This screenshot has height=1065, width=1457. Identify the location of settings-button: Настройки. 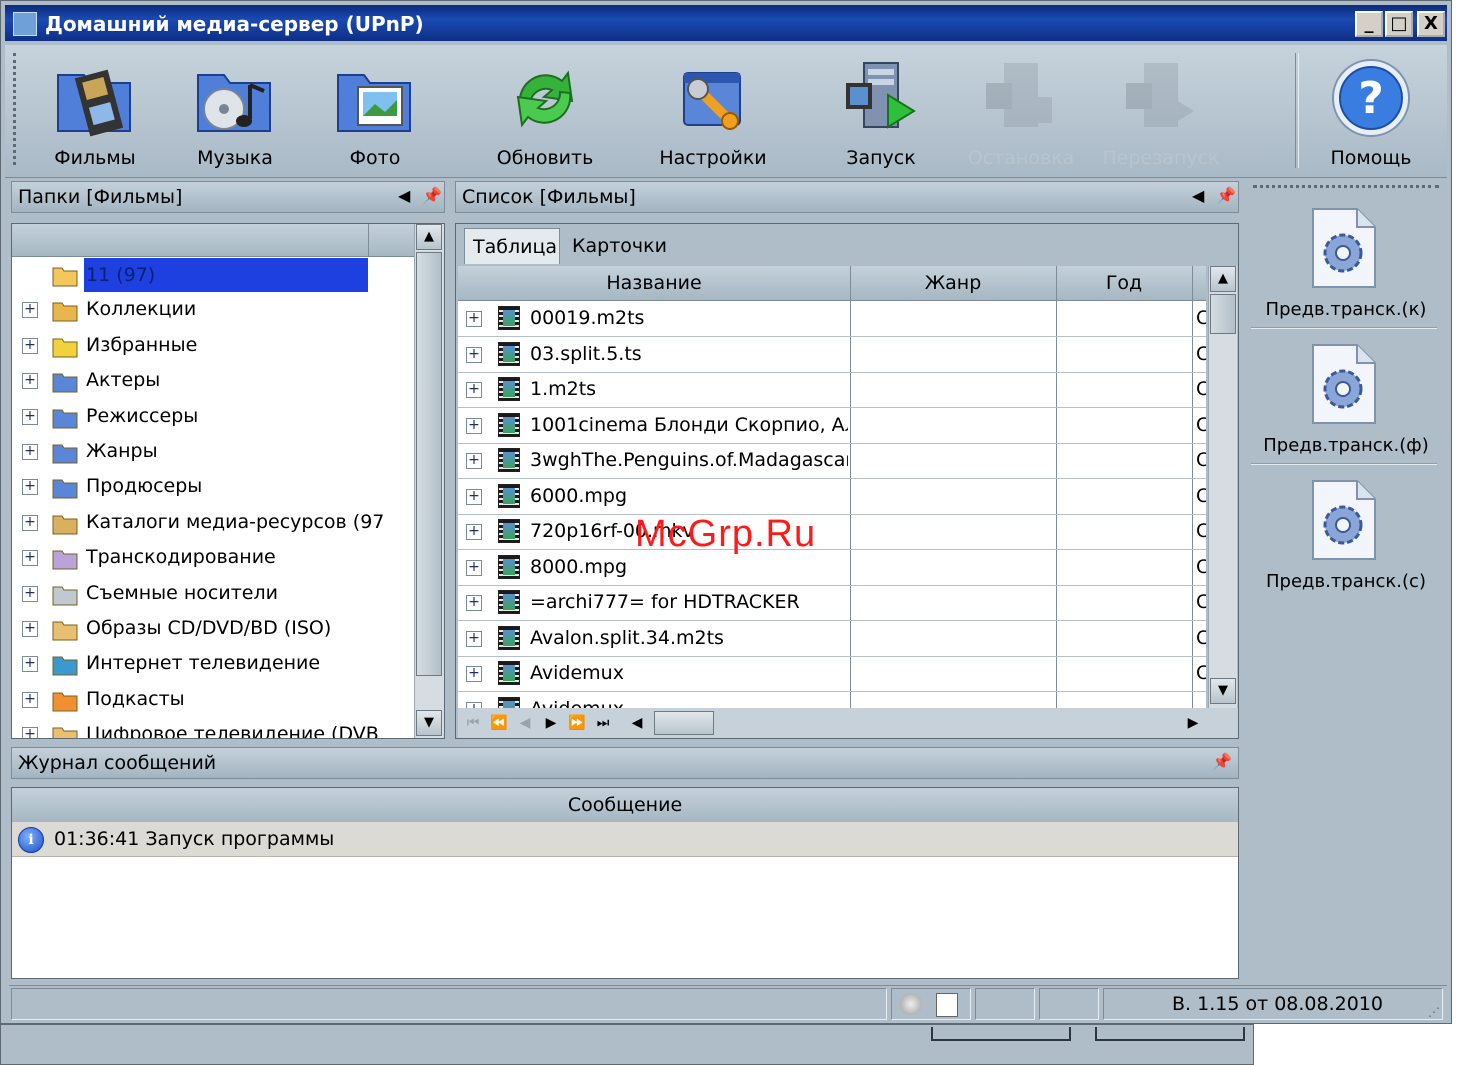
(713, 113).